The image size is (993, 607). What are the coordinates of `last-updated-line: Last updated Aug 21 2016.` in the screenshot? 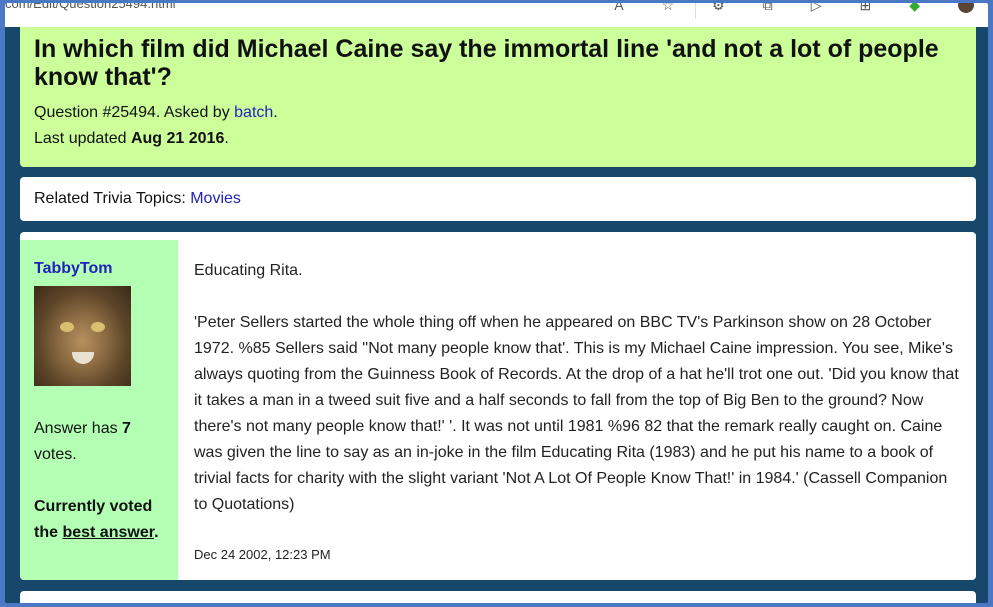 It's located at (156, 139).